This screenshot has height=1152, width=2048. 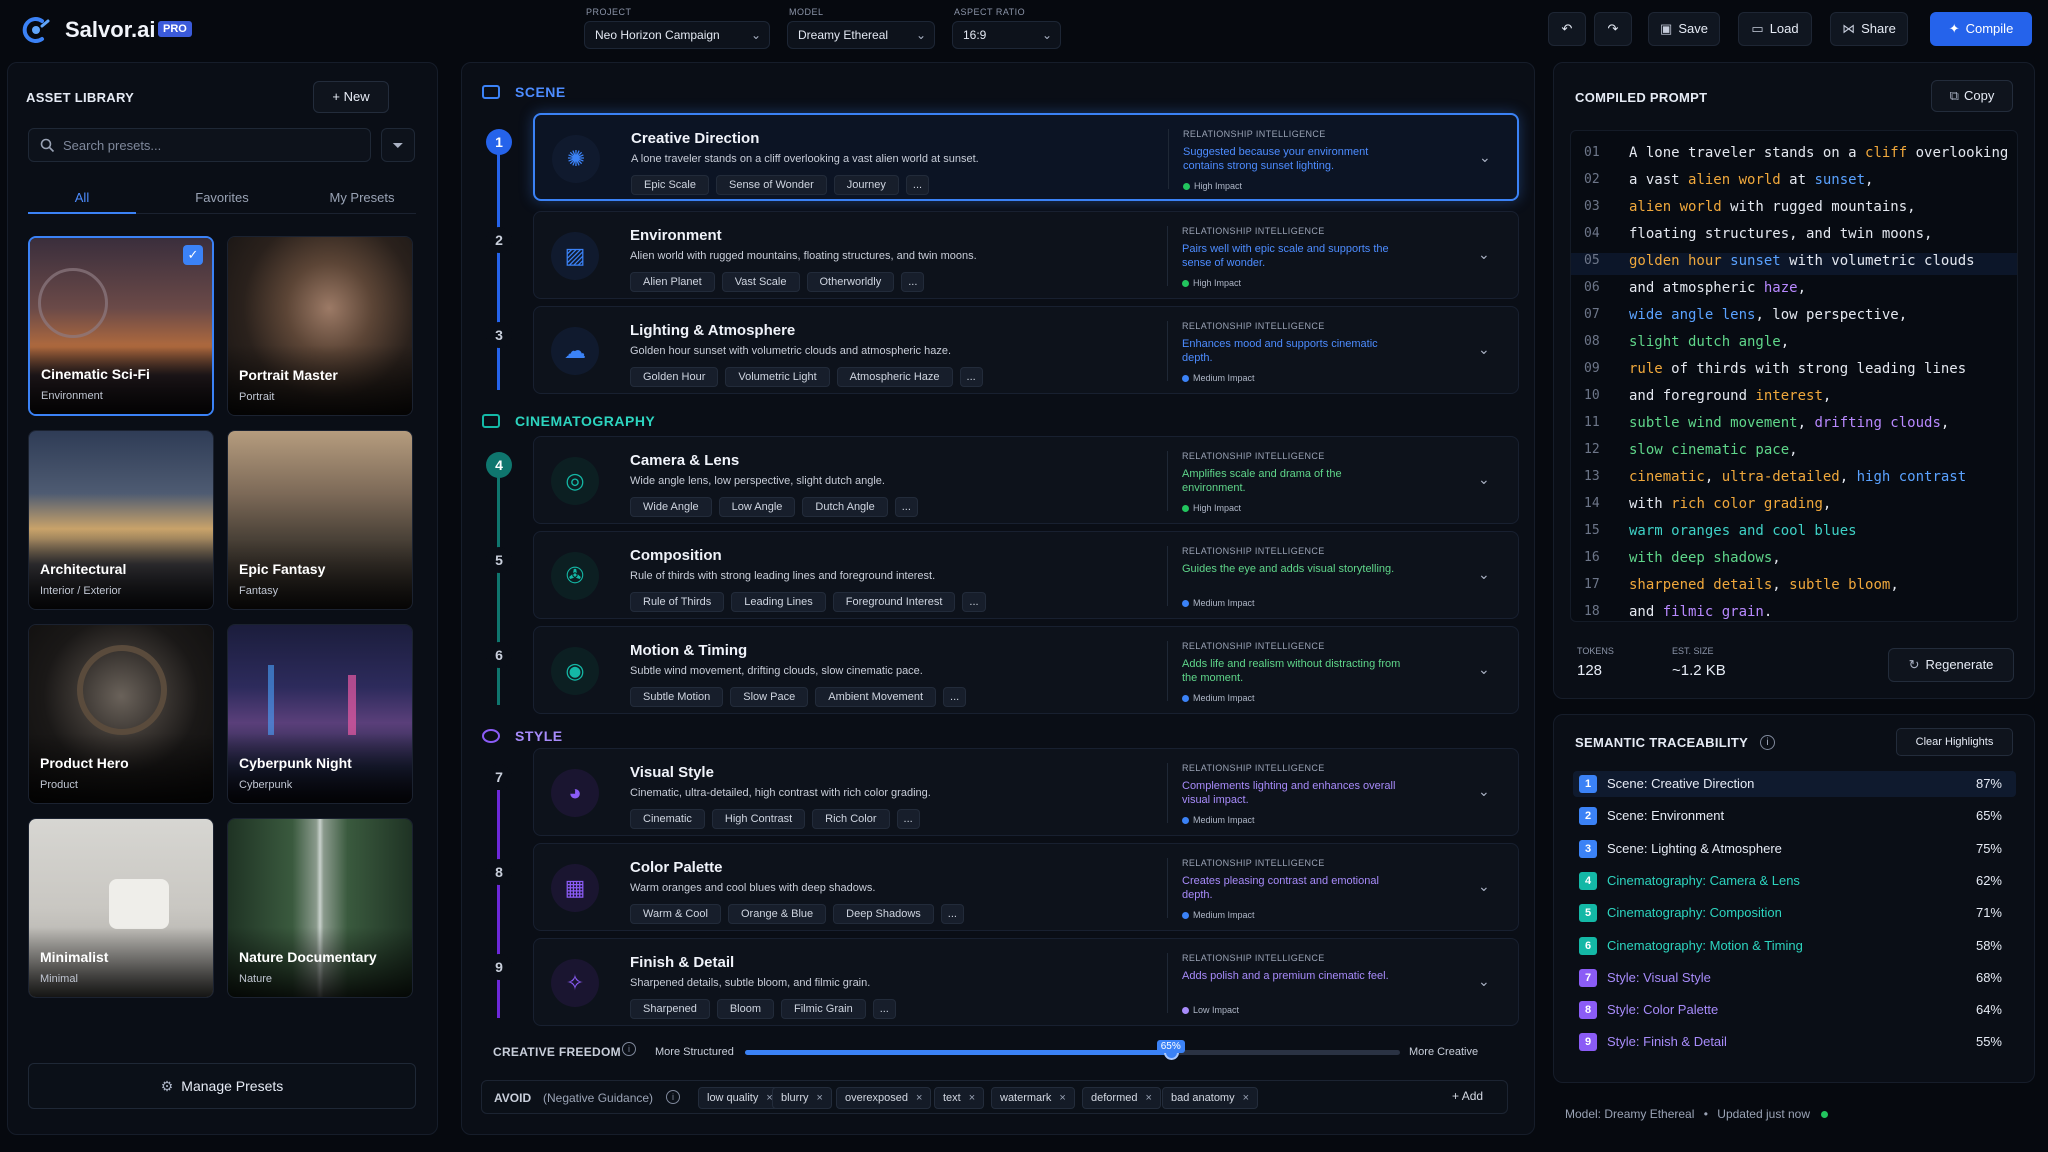 I want to click on negative-tag: blurry ×, so click(x=802, y=1098).